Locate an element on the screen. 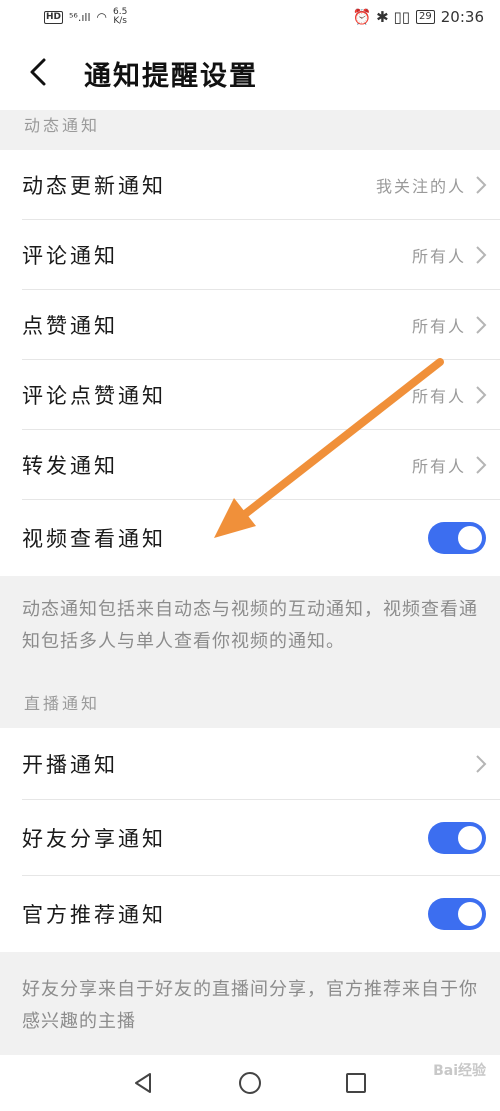  network-speed-unit: K/s is located at coordinates (120, 21).